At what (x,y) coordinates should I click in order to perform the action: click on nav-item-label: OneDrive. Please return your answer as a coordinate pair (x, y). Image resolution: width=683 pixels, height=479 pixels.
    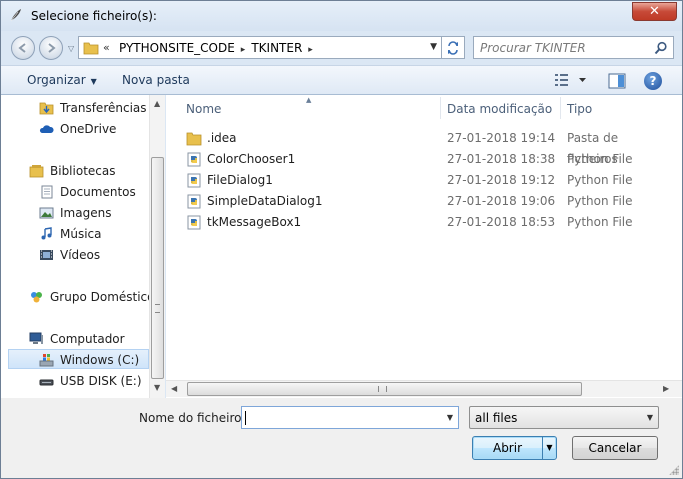
    Looking at the image, I should click on (88, 129).